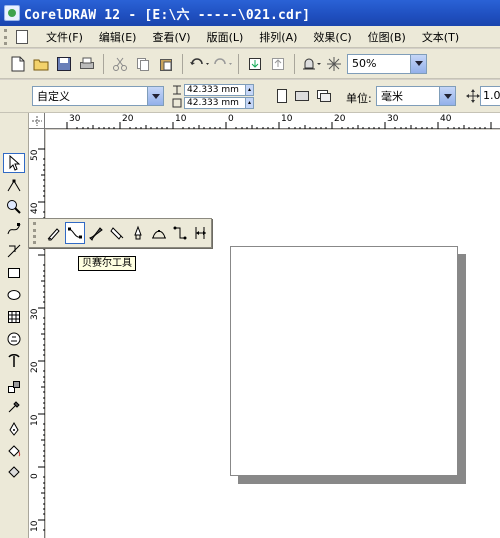 The height and width of the screenshot is (538, 500). Describe the element at coordinates (14, 251) in the screenshot. I see `smart-fill-tool` at that location.